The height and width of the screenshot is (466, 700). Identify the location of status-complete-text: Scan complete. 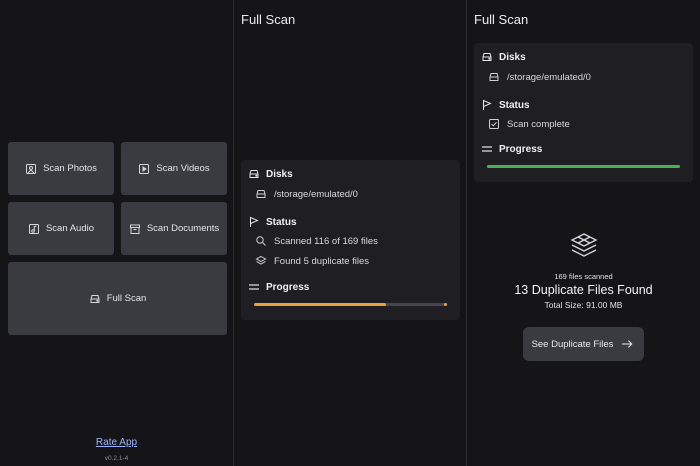
(538, 124).